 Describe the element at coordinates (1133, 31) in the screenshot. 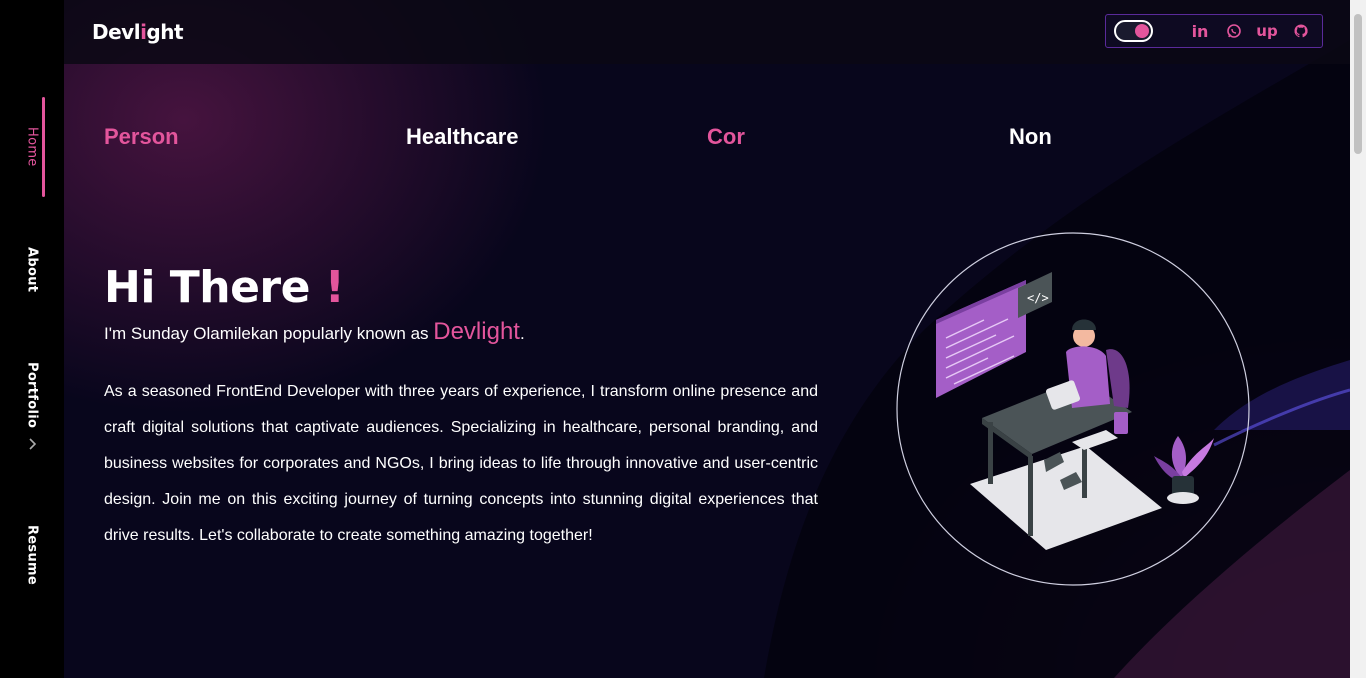

I see `theme-toggle` at that location.